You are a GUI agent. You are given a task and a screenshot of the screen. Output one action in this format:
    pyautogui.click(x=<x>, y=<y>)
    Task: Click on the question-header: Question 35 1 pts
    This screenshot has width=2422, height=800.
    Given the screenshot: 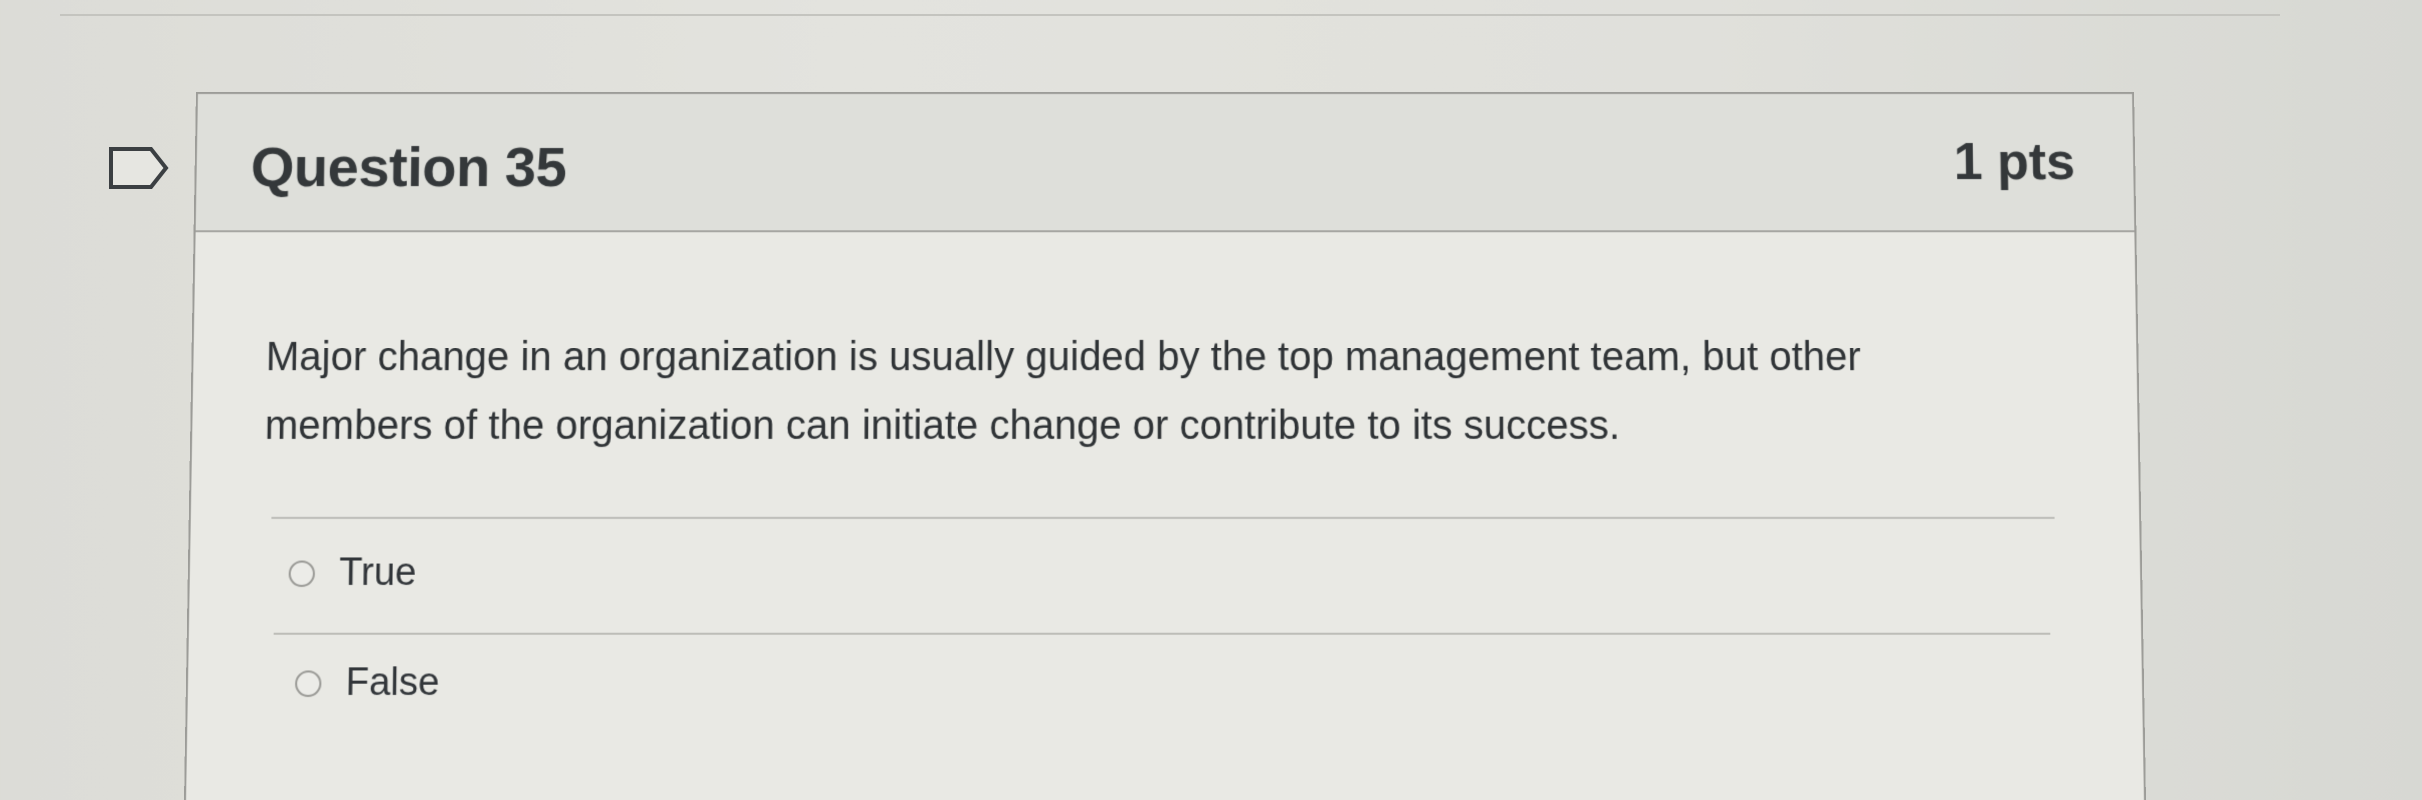 What is the action you would take?
    pyautogui.click(x=1165, y=163)
    